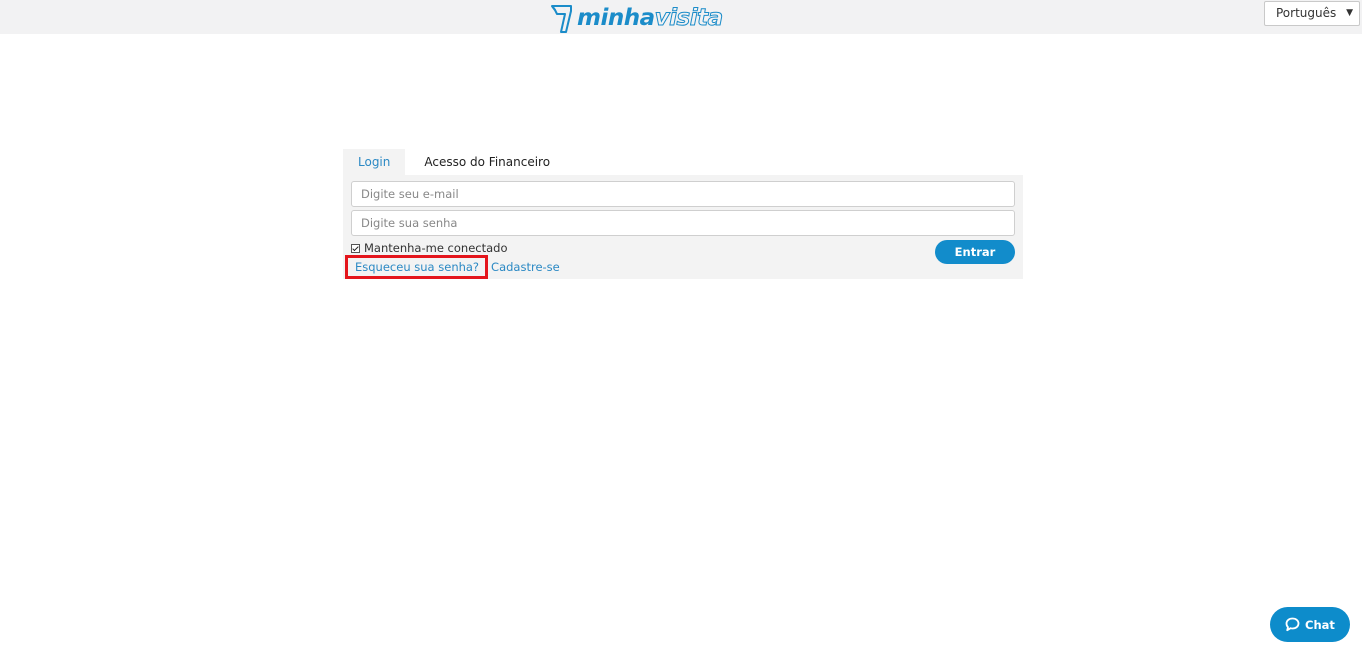 Image resolution: width=1362 pixels, height=652 pixels. Describe the element at coordinates (561, 19) in the screenshot. I see `logo-flag-icon` at that location.